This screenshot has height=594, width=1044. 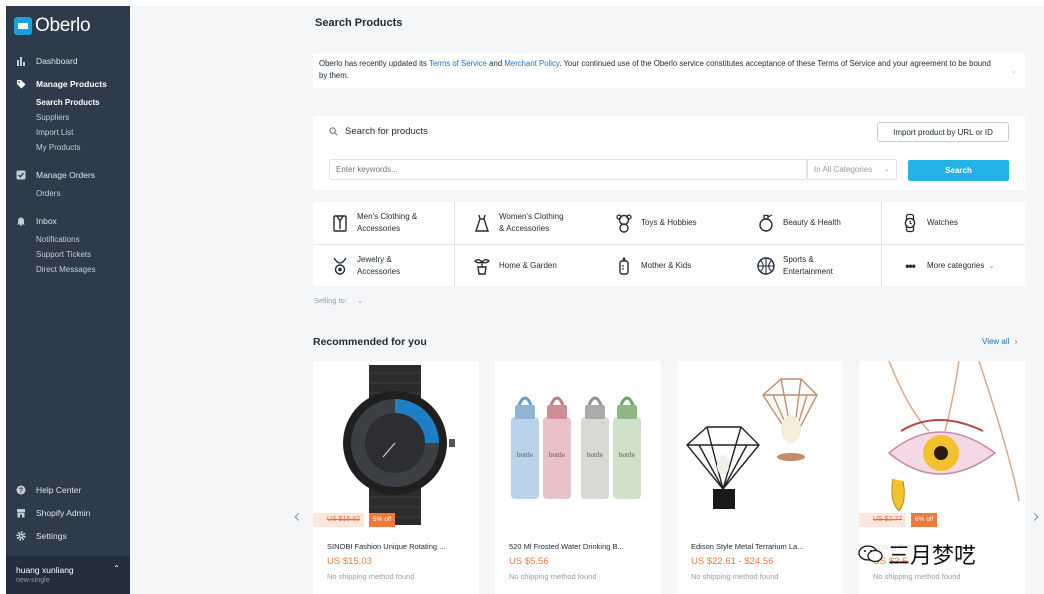 I want to click on more-icon: •••, so click(x=910, y=266).